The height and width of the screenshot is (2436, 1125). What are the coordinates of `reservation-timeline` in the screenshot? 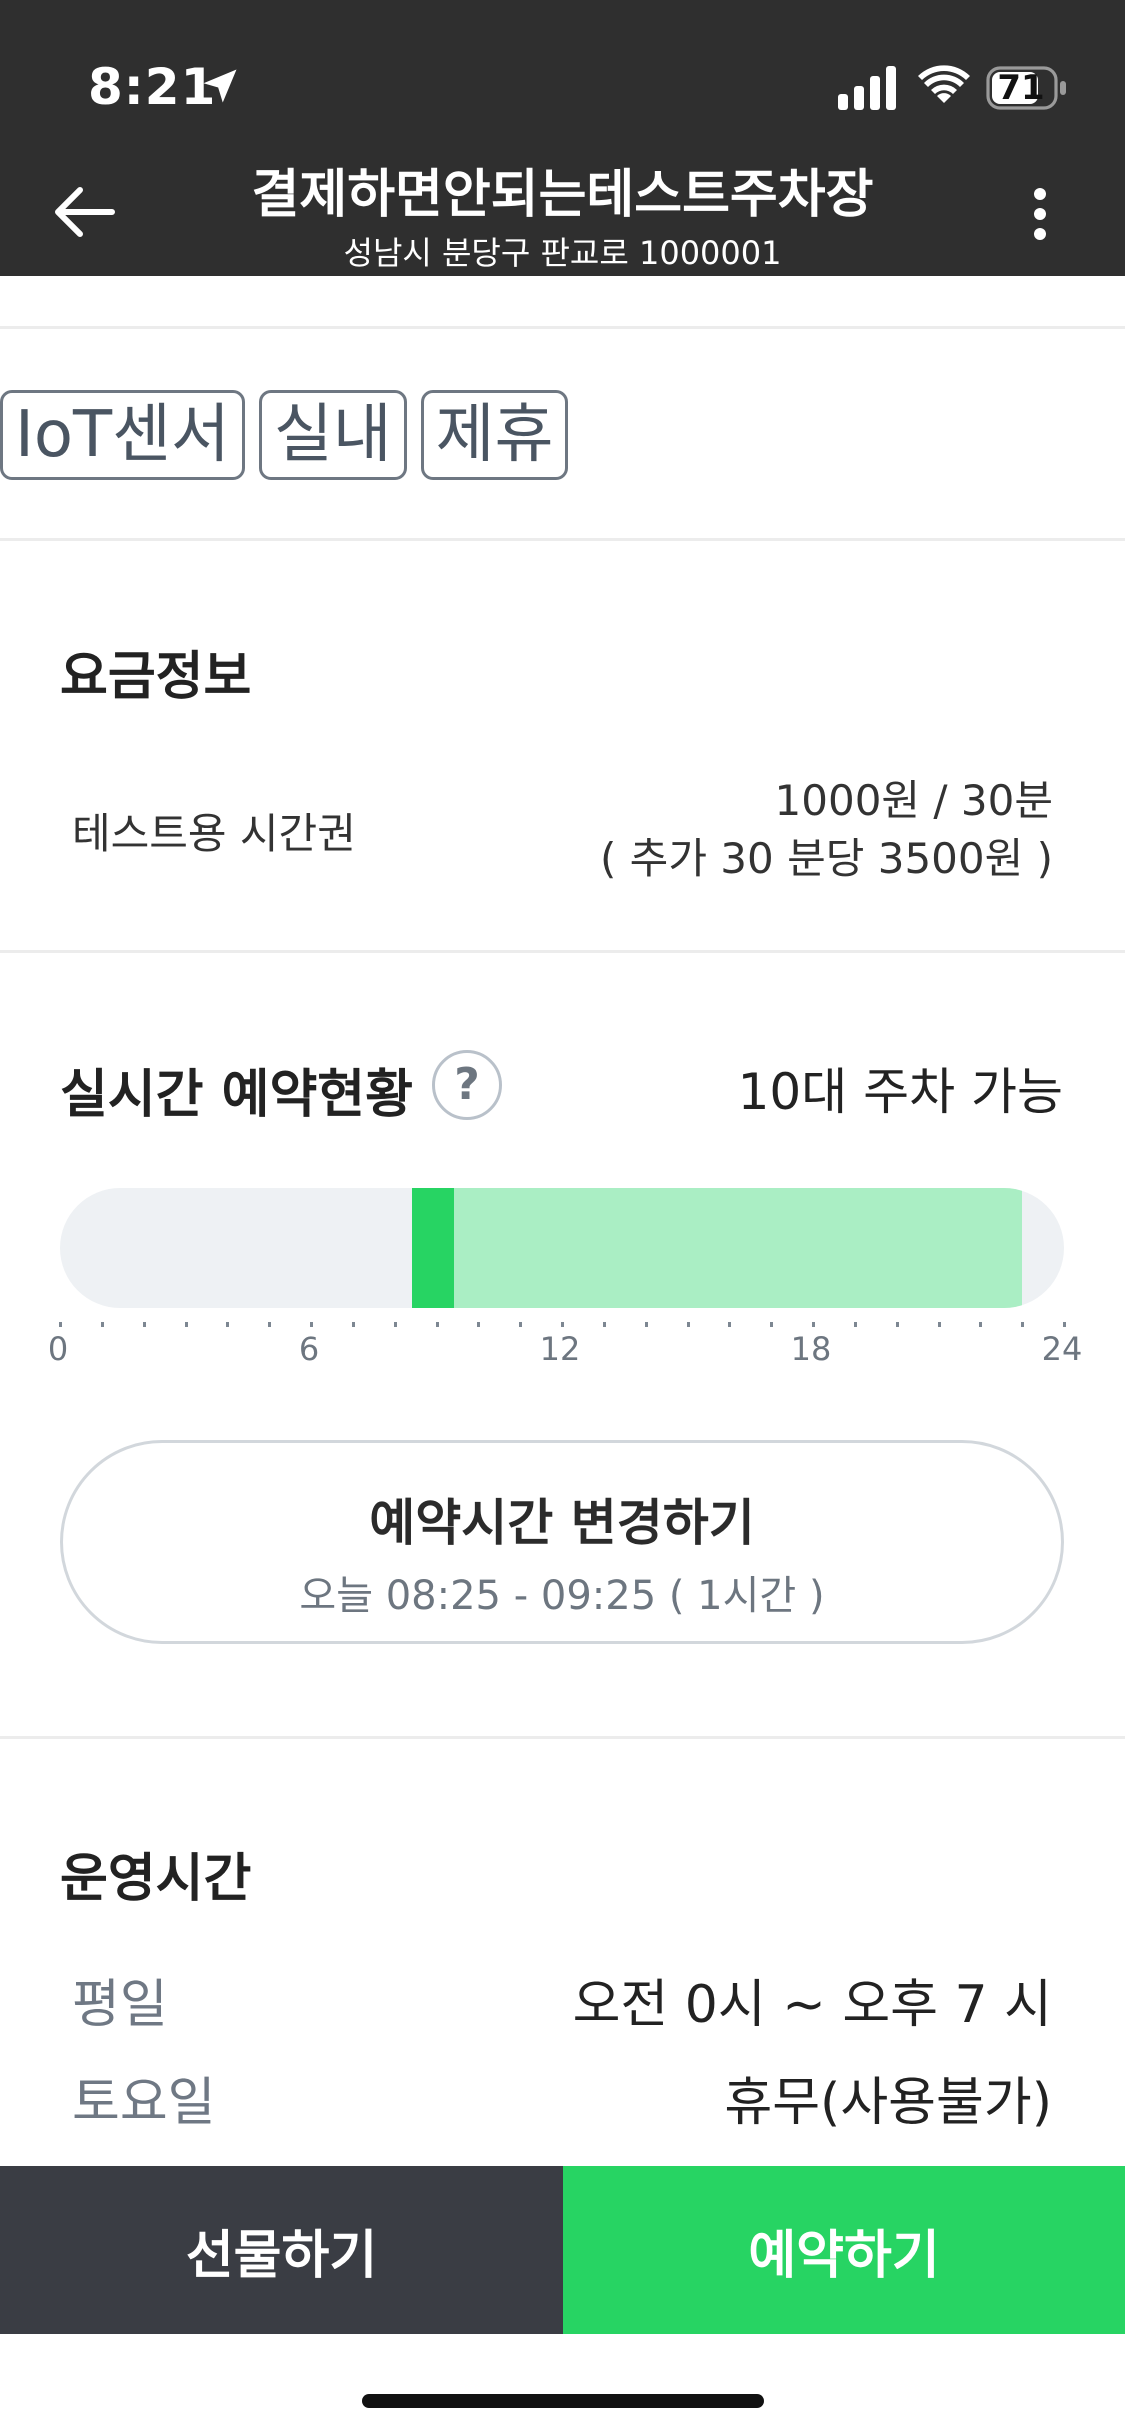 It's located at (562, 1248).